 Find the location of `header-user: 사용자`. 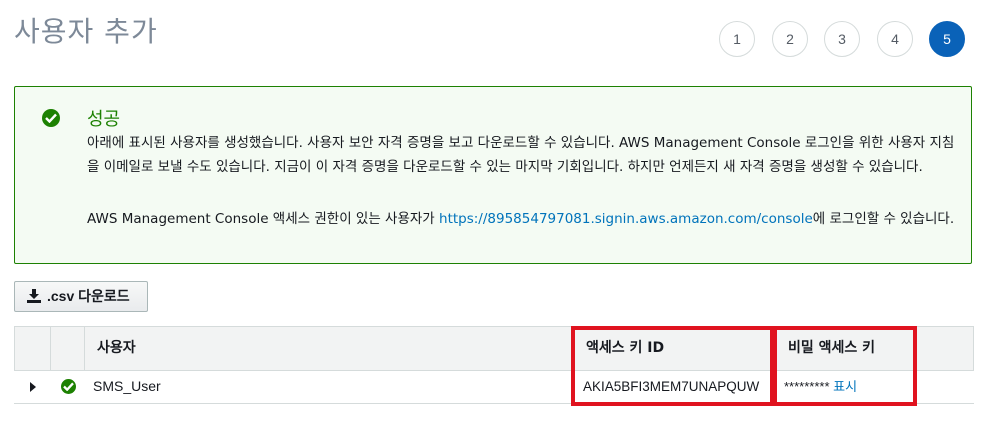

header-user: 사용자 is located at coordinates (328, 348).